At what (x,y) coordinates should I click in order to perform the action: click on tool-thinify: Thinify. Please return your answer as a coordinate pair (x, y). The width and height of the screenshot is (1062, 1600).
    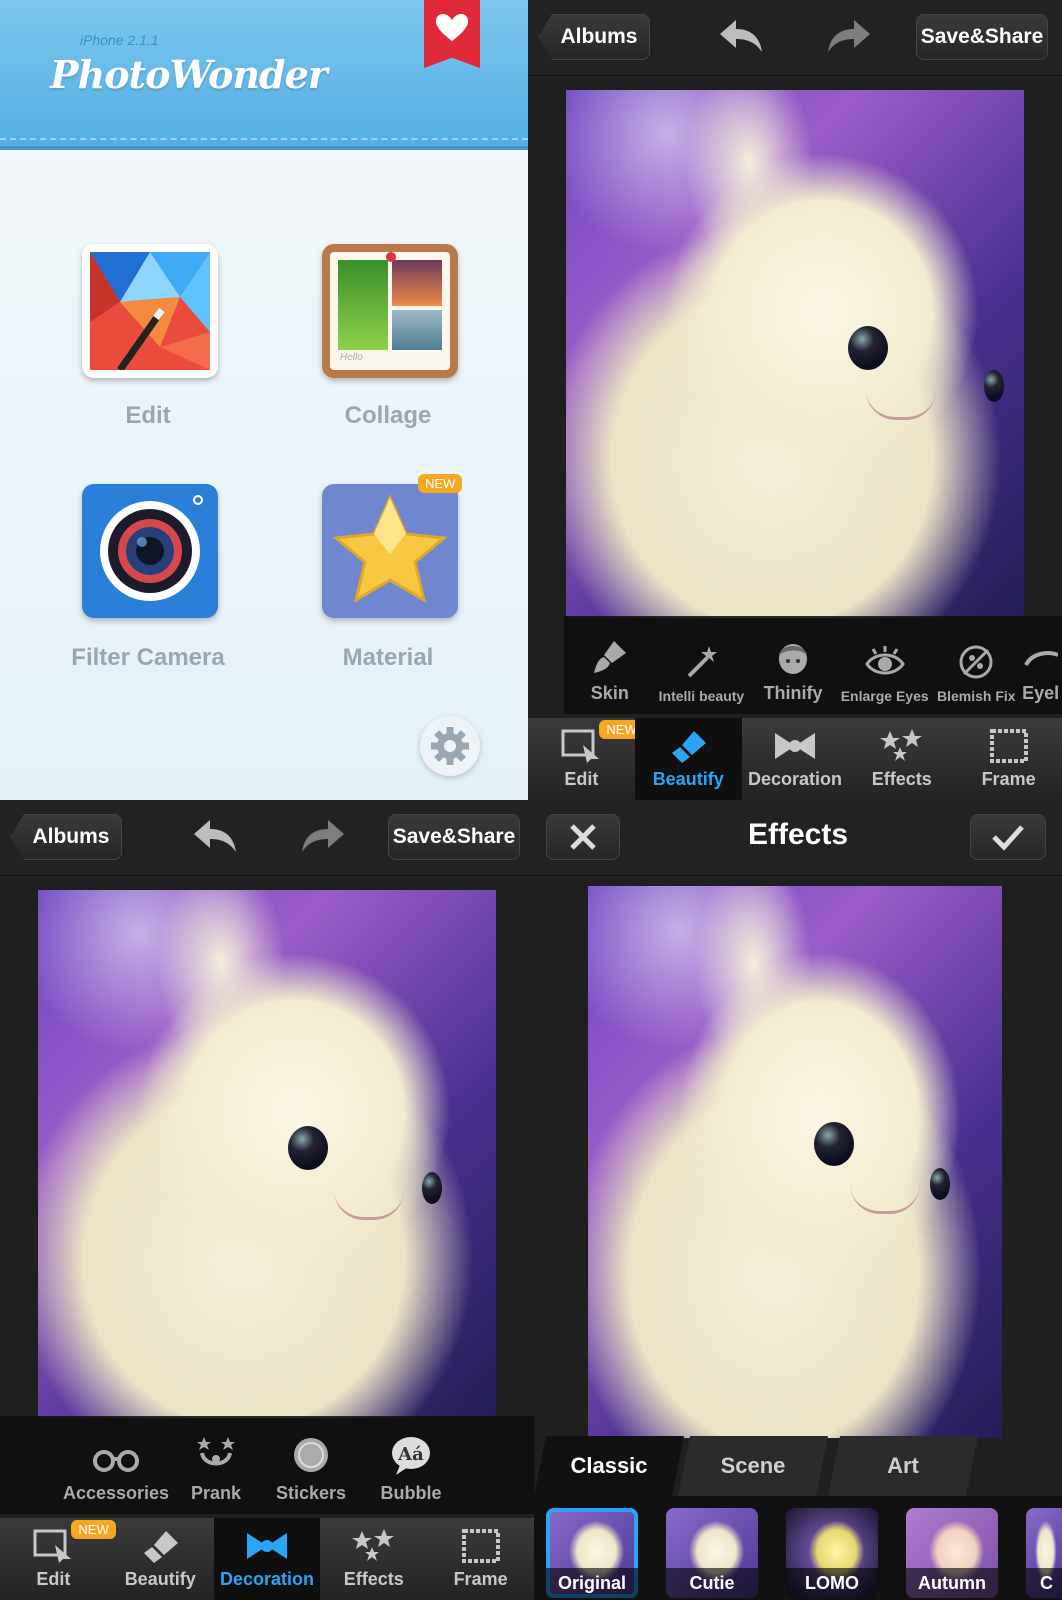
    Looking at the image, I should click on (793, 665).